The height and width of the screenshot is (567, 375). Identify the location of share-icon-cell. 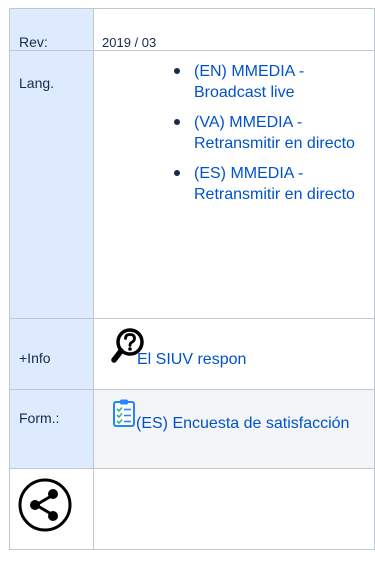
(51, 509).